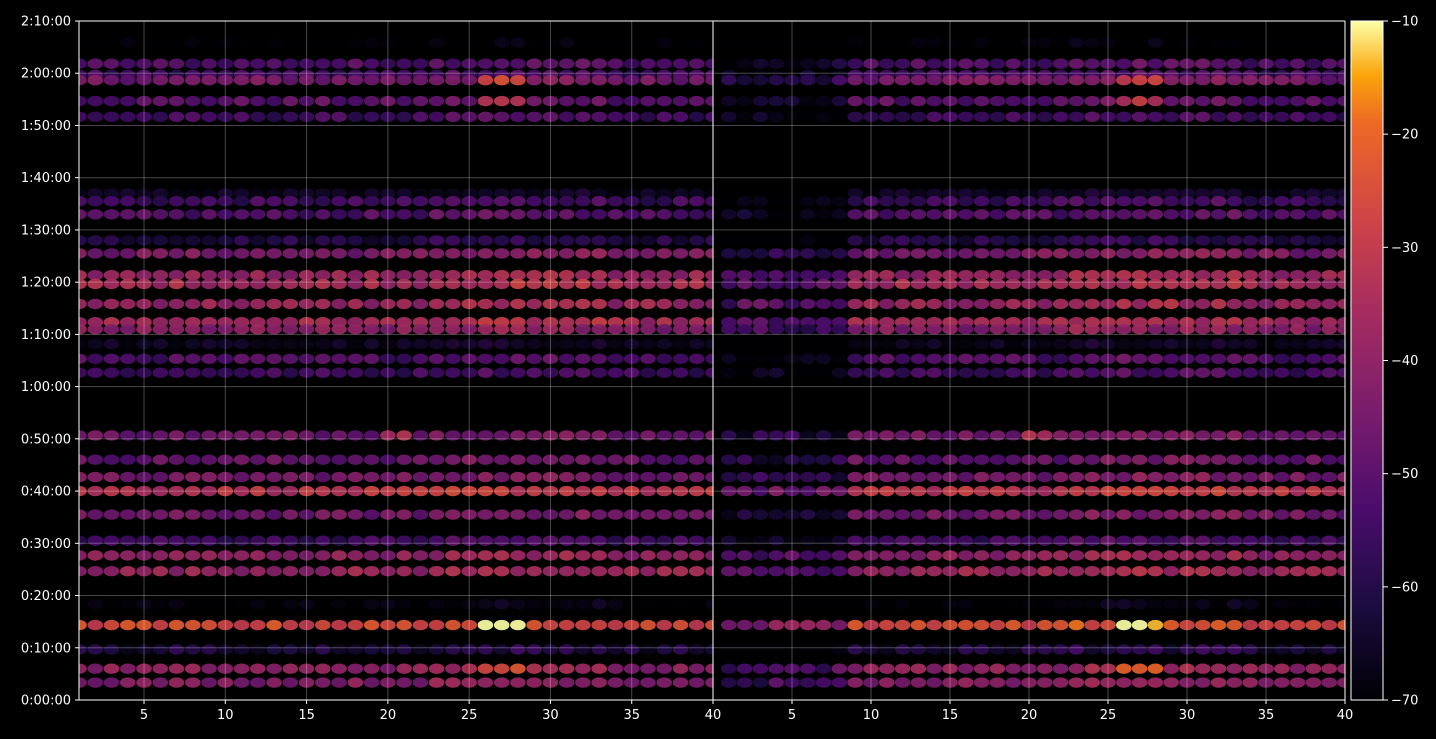 The image size is (1436, 739). Describe the element at coordinates (871, 715) in the screenshot. I see `x-tick-label: 10` at that location.